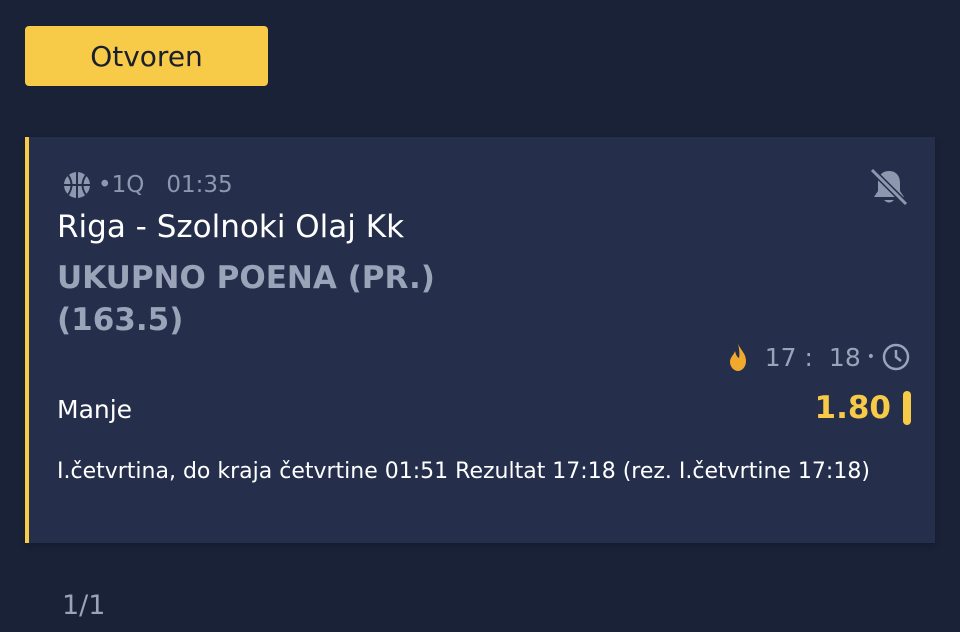 This screenshot has width=960, height=632. What do you see at coordinates (844, 357) in the screenshot?
I see `score-away: 18` at bounding box center [844, 357].